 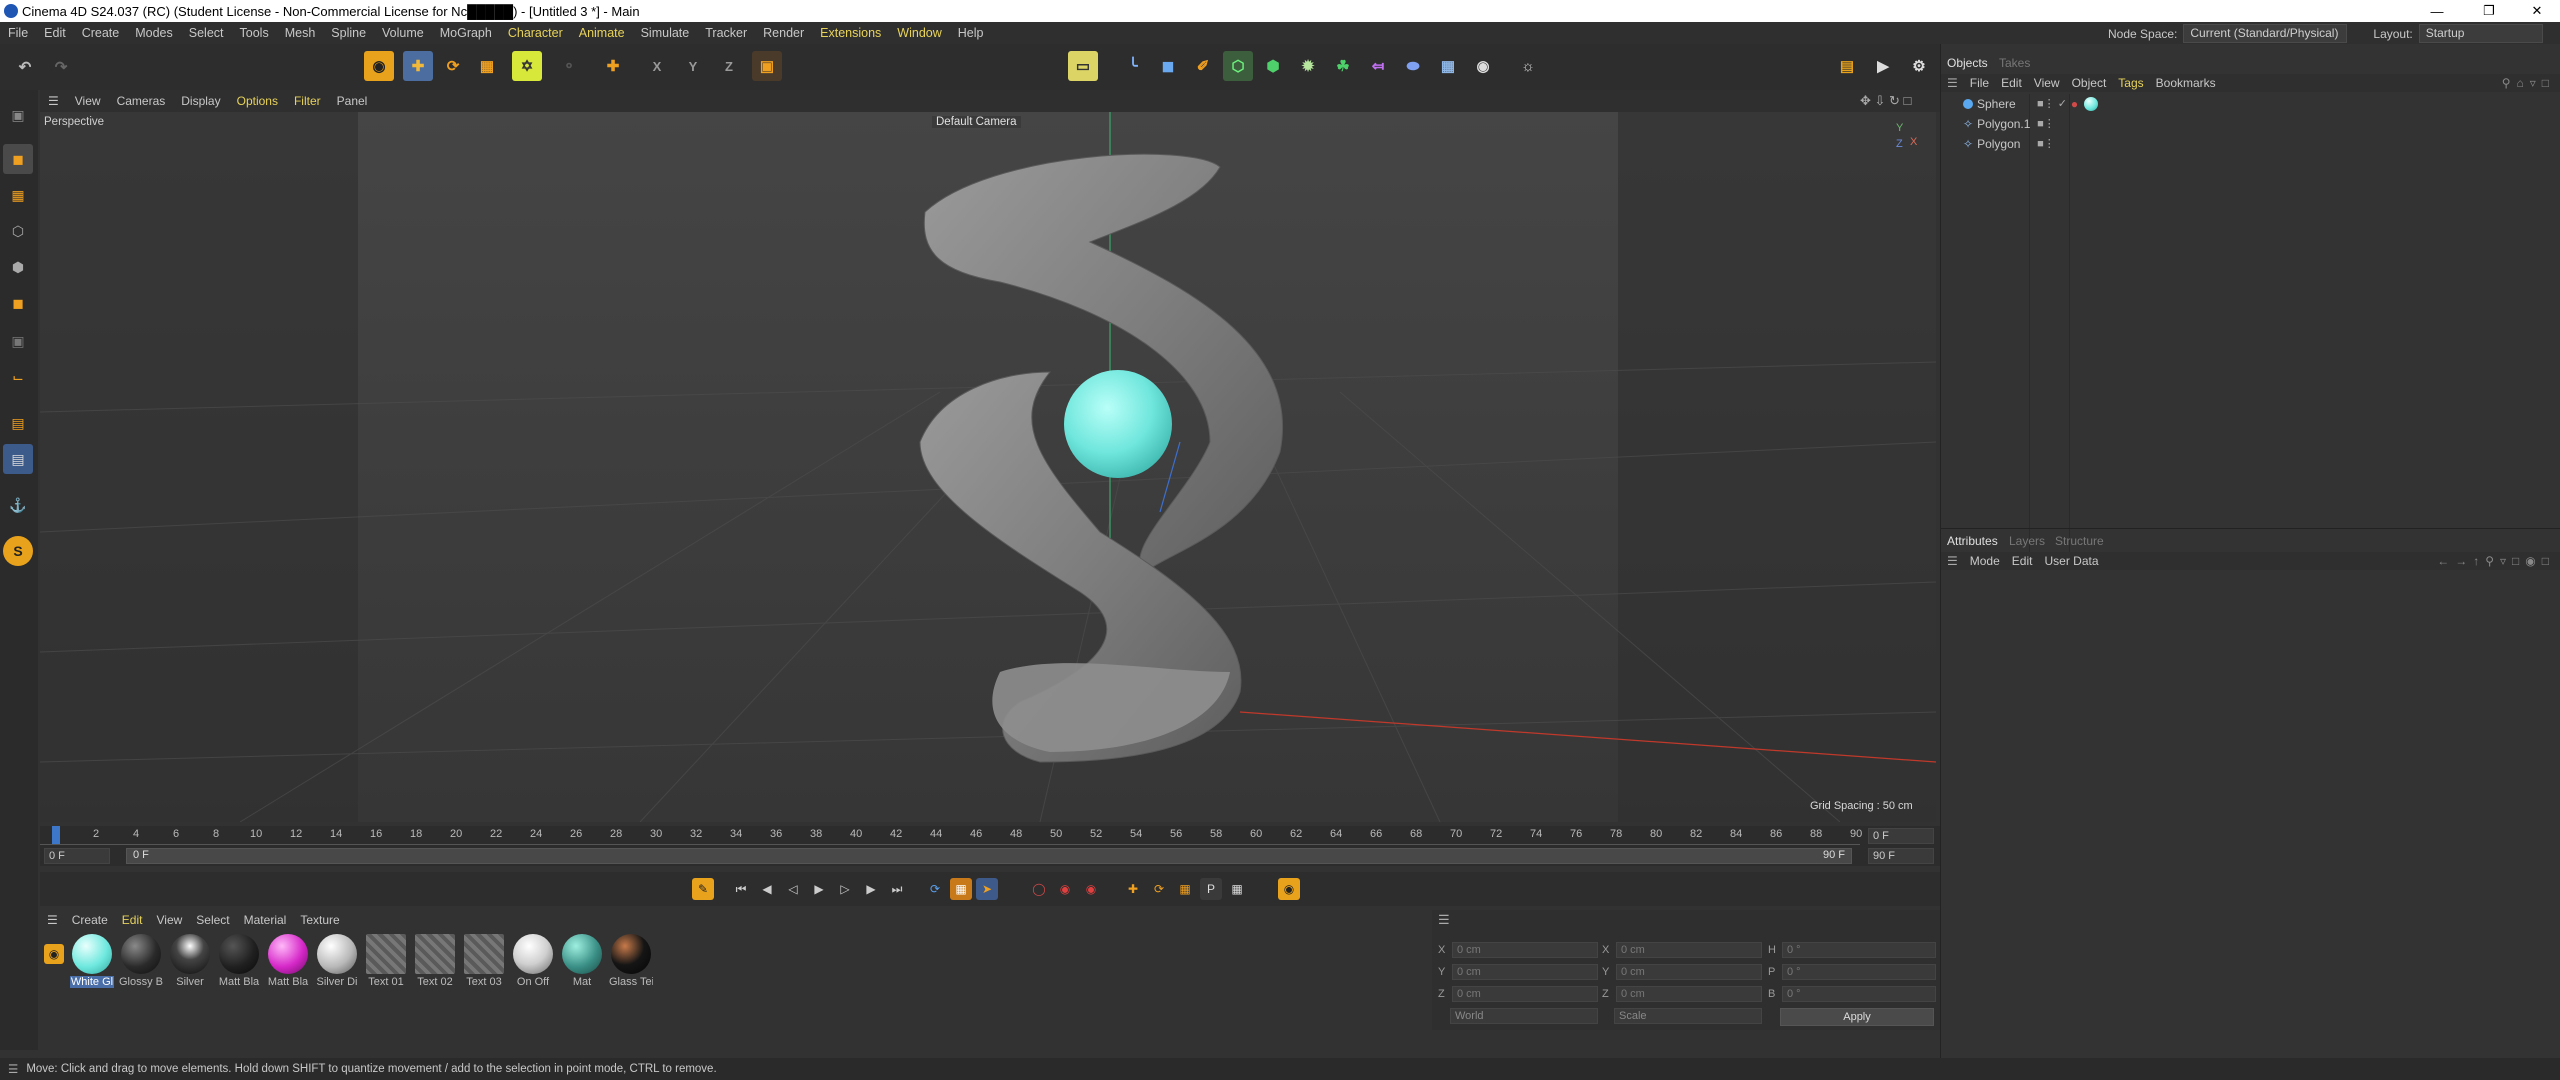 What do you see at coordinates (18, 33) in the screenshot?
I see `menu-file: File` at bounding box center [18, 33].